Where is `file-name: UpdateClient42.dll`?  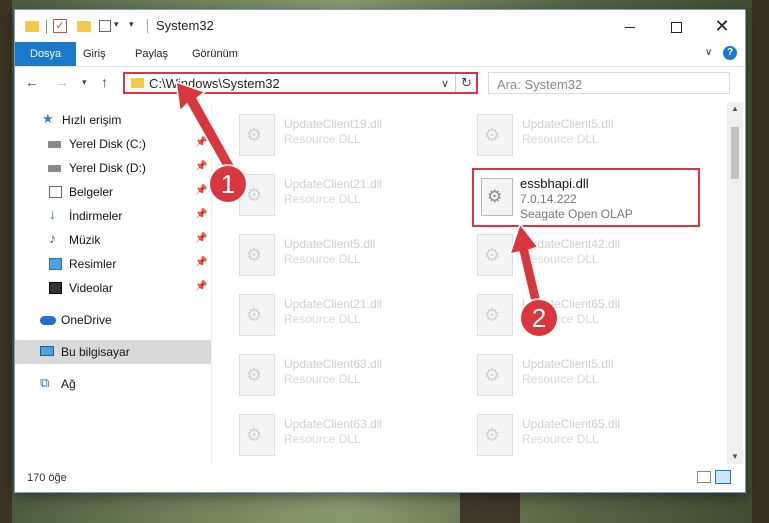 file-name: UpdateClient42.dll is located at coordinates (571, 244).